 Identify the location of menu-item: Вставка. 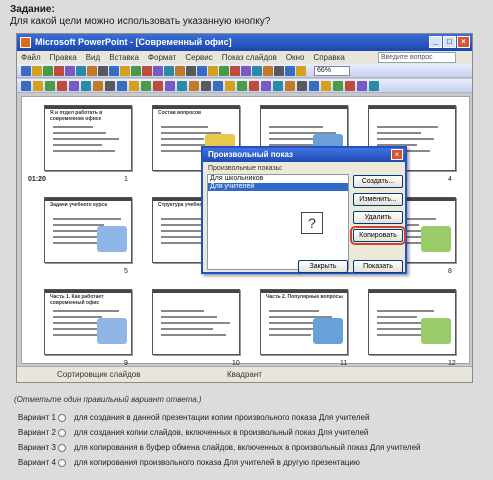
(124, 57).